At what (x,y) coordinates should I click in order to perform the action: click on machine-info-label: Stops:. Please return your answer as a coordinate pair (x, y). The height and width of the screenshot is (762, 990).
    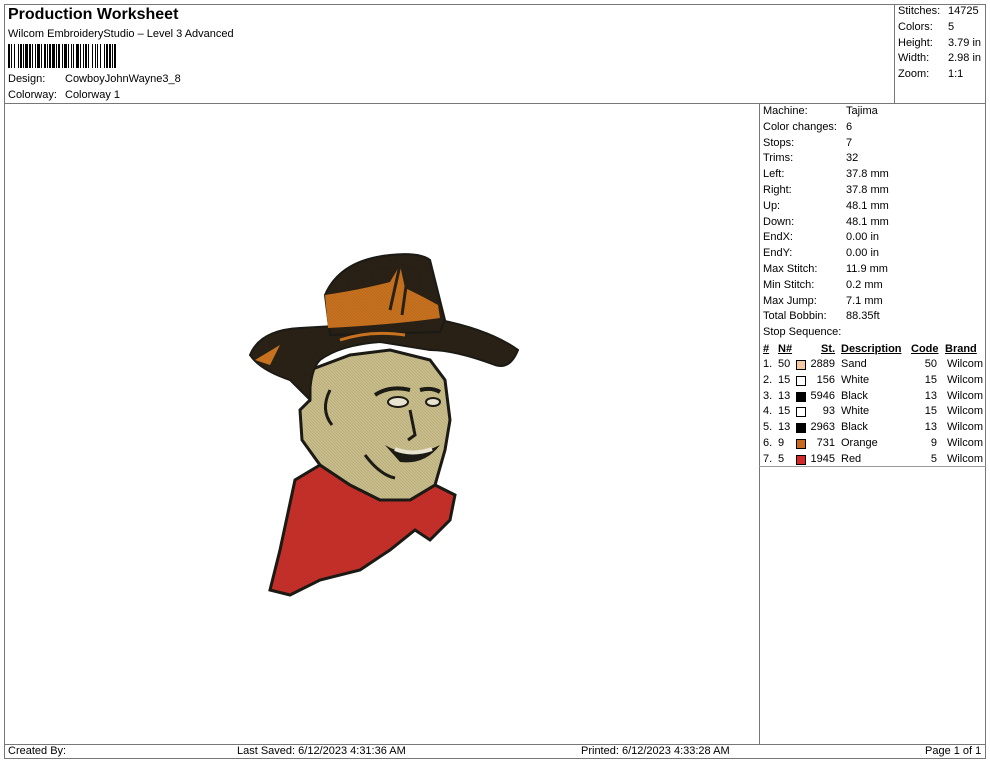
    Looking at the image, I should click on (779, 142).